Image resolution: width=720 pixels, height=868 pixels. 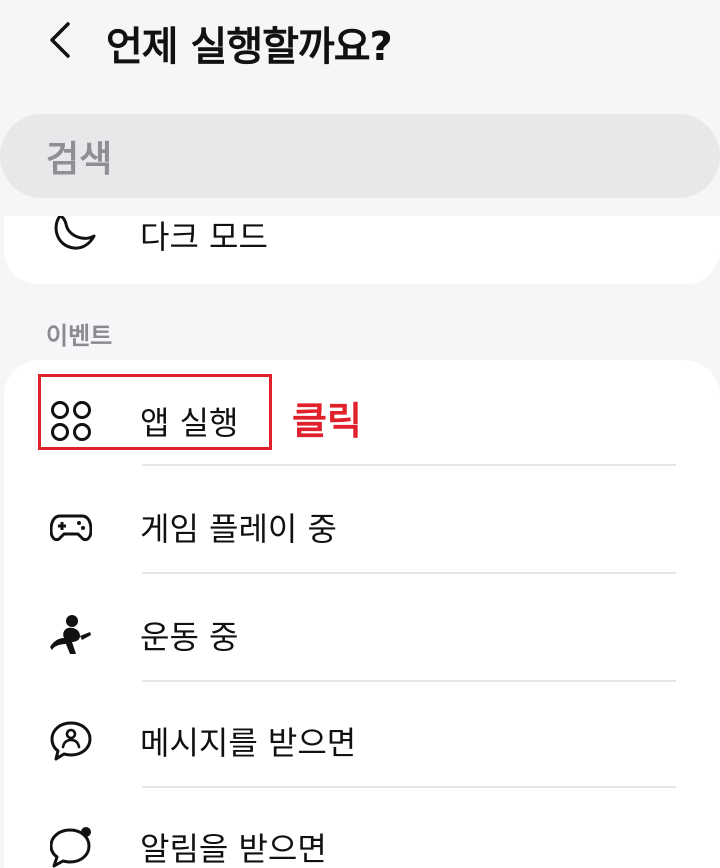 What do you see at coordinates (189, 637) in the screenshot?
I see `exercise-label: 운동 중` at bounding box center [189, 637].